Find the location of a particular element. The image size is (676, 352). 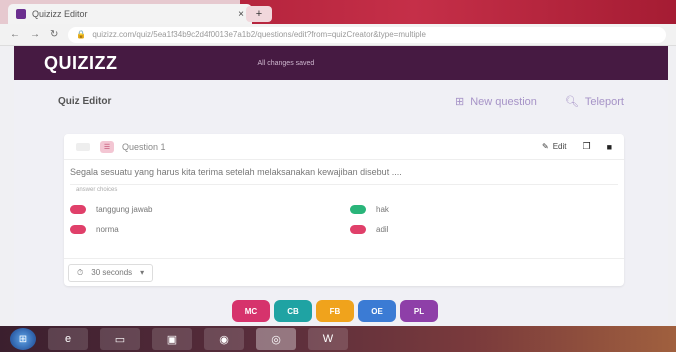

search-icon: 🔍︎ is located at coordinates (571, 101).